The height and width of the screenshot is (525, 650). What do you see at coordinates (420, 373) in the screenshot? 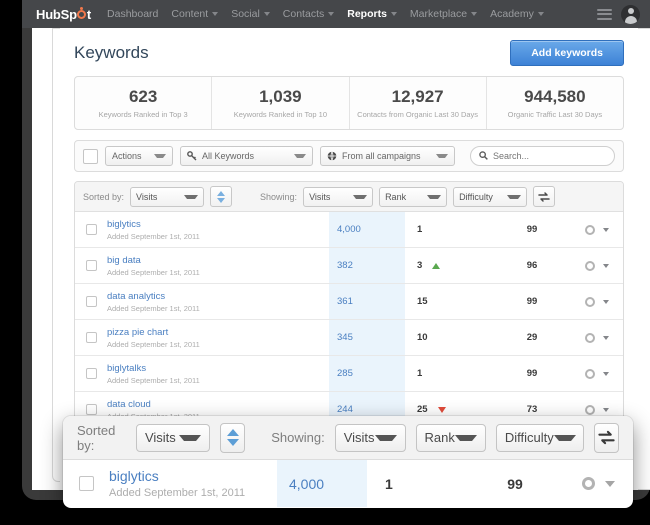
I see `rank-value: 1` at bounding box center [420, 373].